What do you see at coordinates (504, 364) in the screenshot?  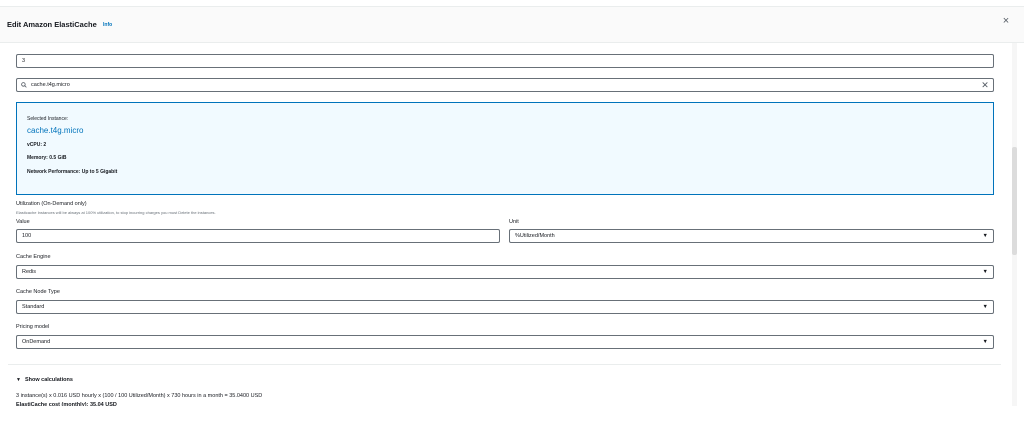 I see `section-divider` at bounding box center [504, 364].